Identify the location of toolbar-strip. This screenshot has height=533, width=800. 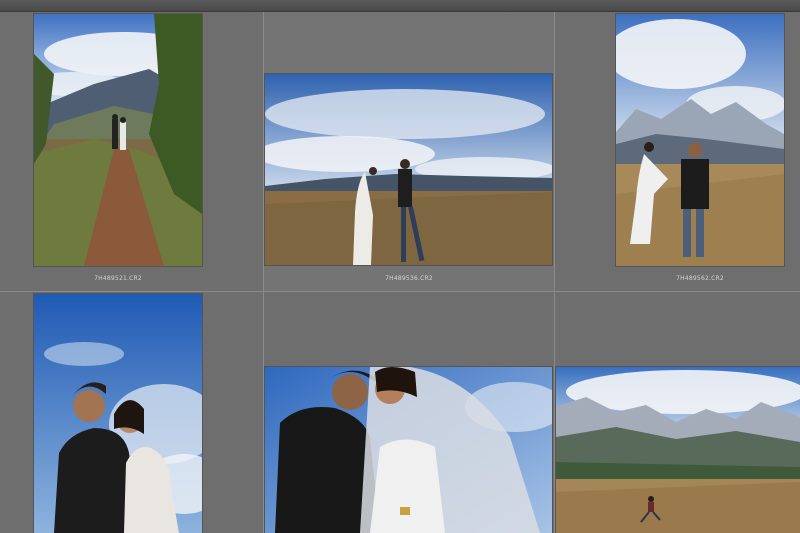
(400, 6).